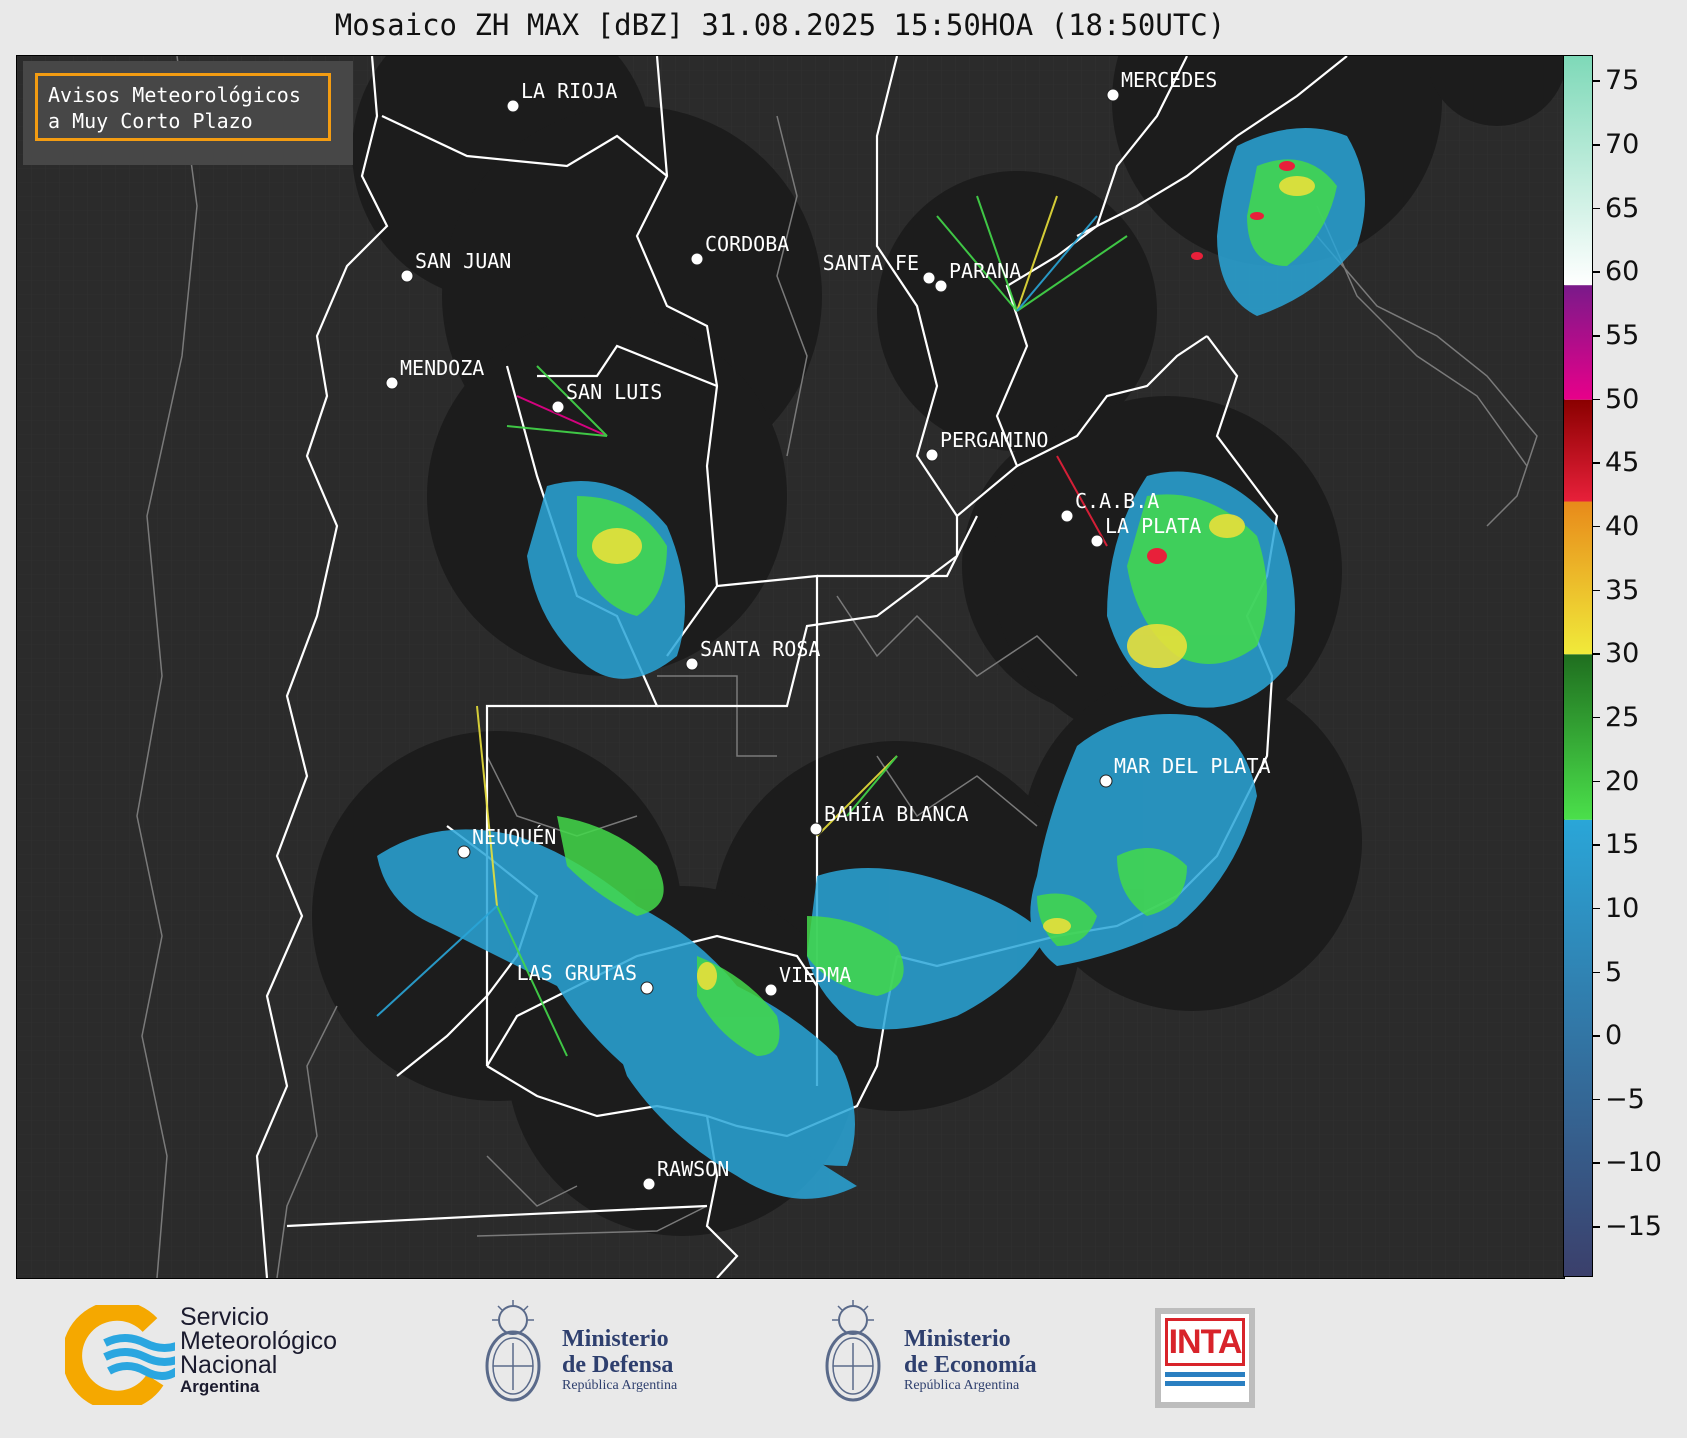 The image size is (1687, 1438). What do you see at coordinates (1622, 526) in the screenshot?
I see `tick-label: 40` at bounding box center [1622, 526].